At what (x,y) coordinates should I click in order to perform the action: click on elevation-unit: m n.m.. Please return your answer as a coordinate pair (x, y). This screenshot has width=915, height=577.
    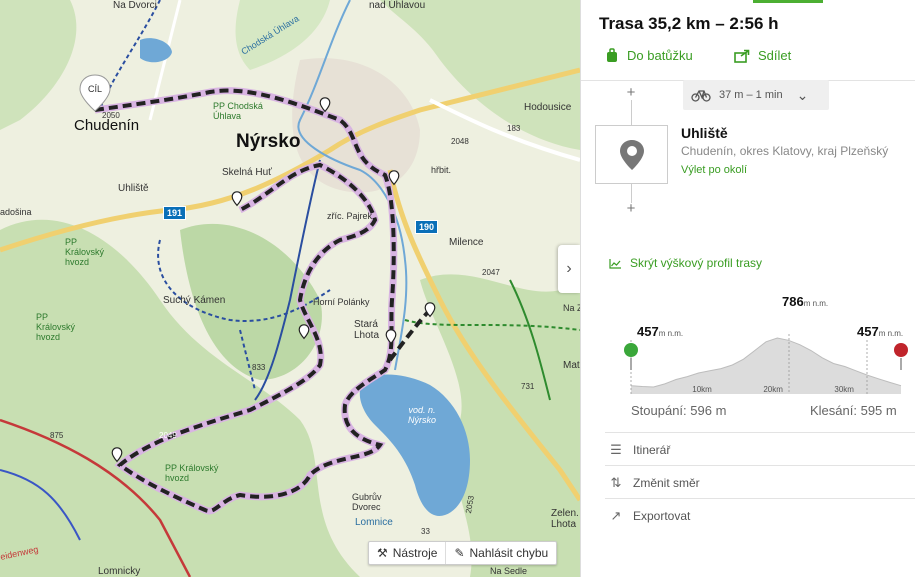
    Looking at the image, I should click on (816, 303).